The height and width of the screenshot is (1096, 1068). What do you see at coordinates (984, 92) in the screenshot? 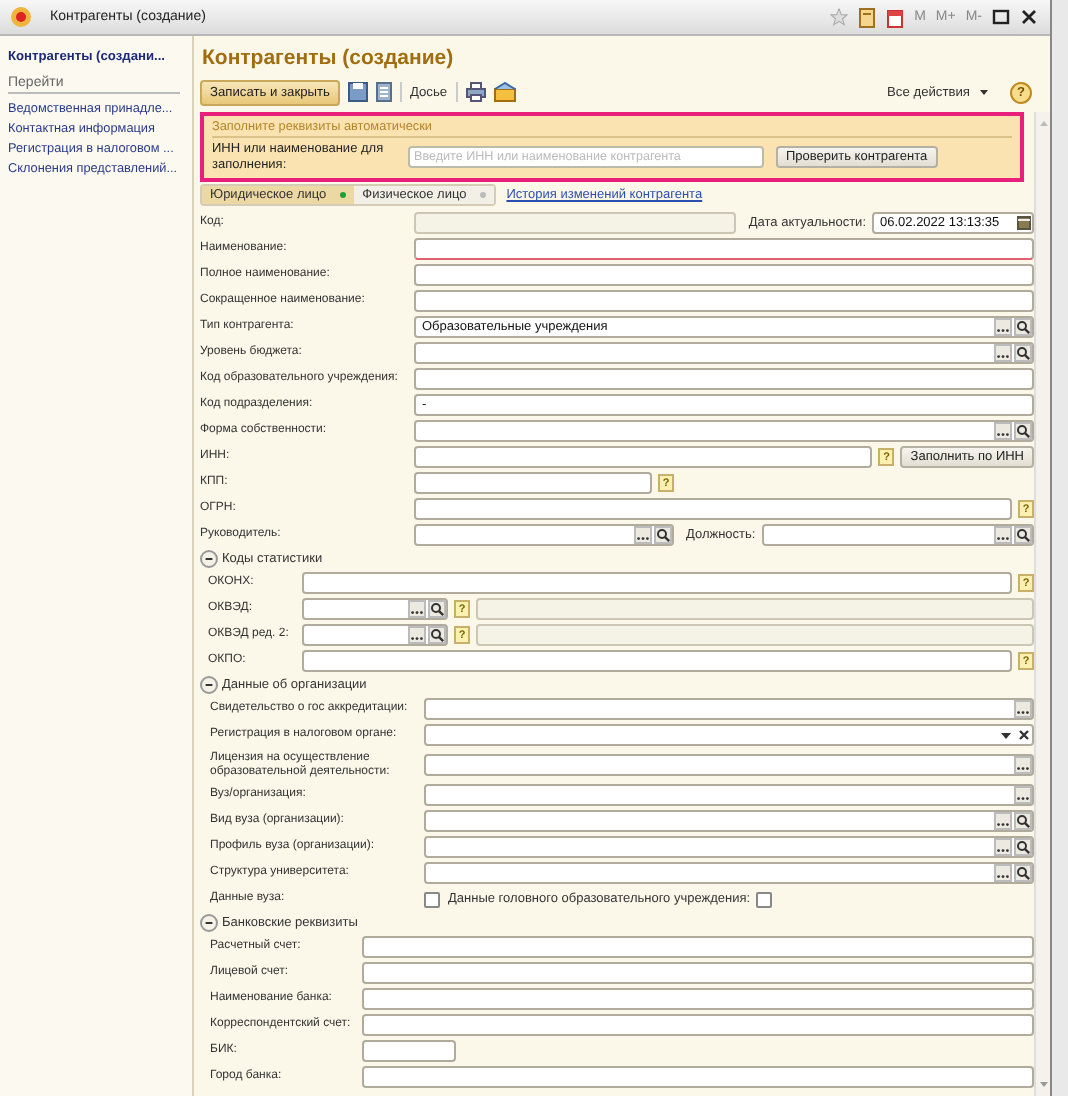
I see `caret-icon` at bounding box center [984, 92].